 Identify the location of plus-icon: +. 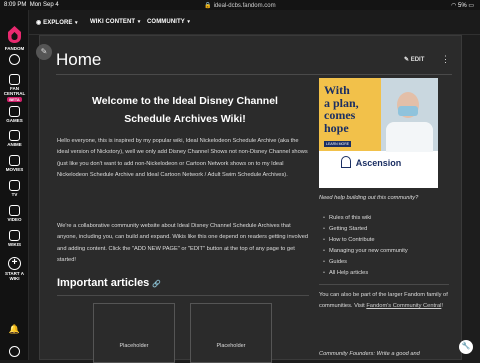
(14, 263).